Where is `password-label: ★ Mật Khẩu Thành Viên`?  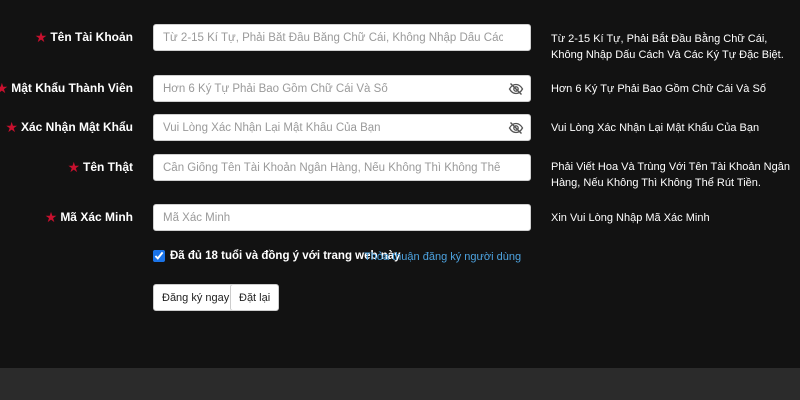 password-label: ★ Mật Khẩu Thành Viên is located at coordinates (66, 88).